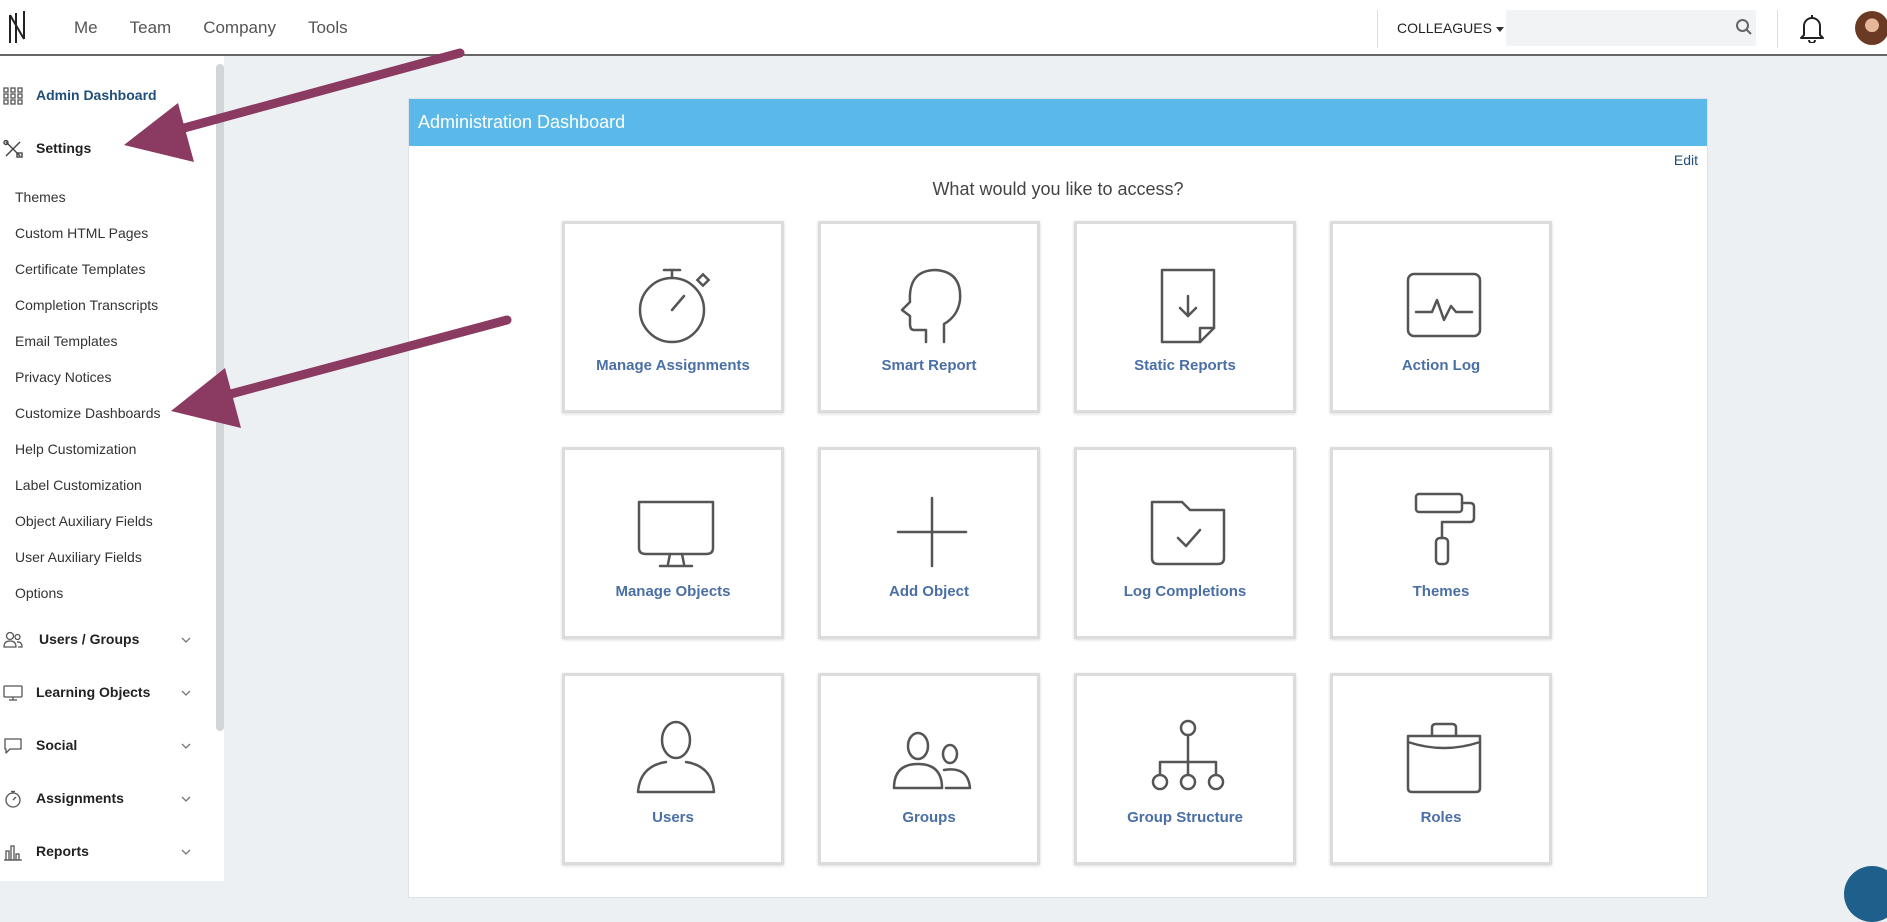 This screenshot has width=1887, height=922. I want to click on document-download-icon, so click(1188, 306).